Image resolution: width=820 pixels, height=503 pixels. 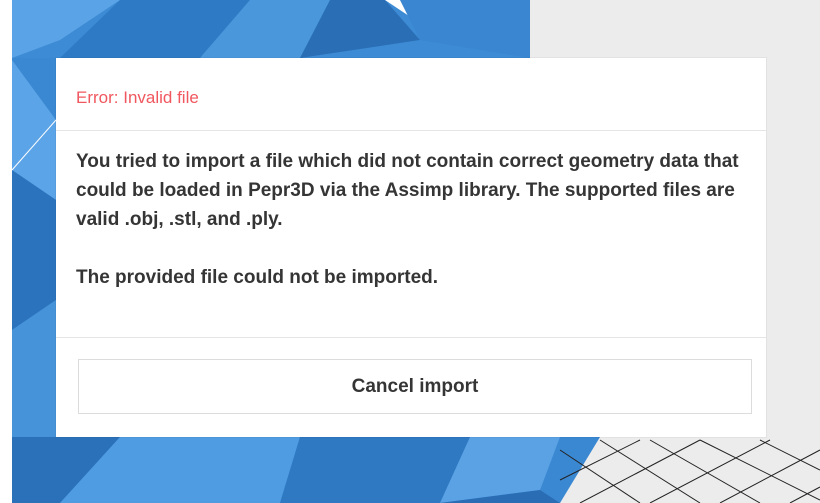 I want to click on message-paragraph: The provided file could not be imported., so click(x=257, y=277).